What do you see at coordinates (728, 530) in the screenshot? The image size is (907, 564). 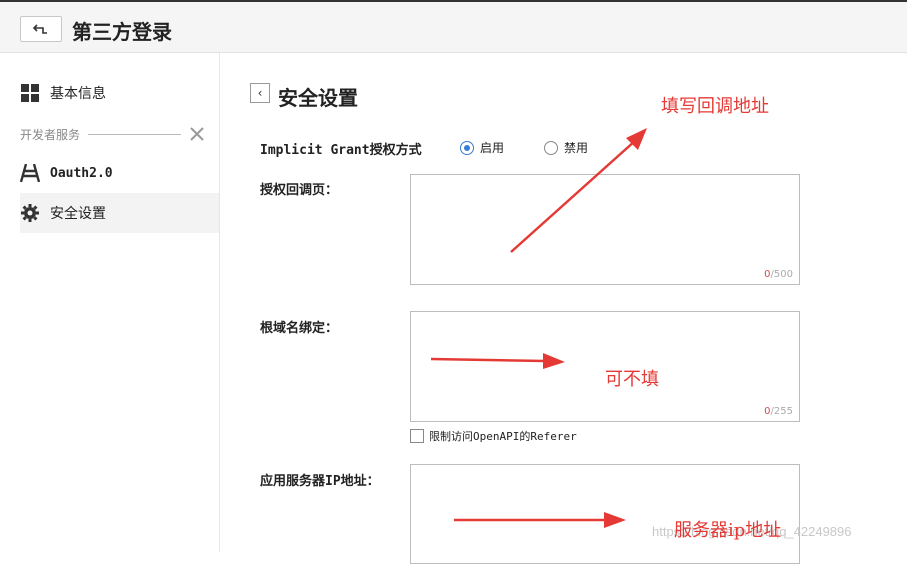 I see `annotation-ip: 服务器ip地址` at bounding box center [728, 530].